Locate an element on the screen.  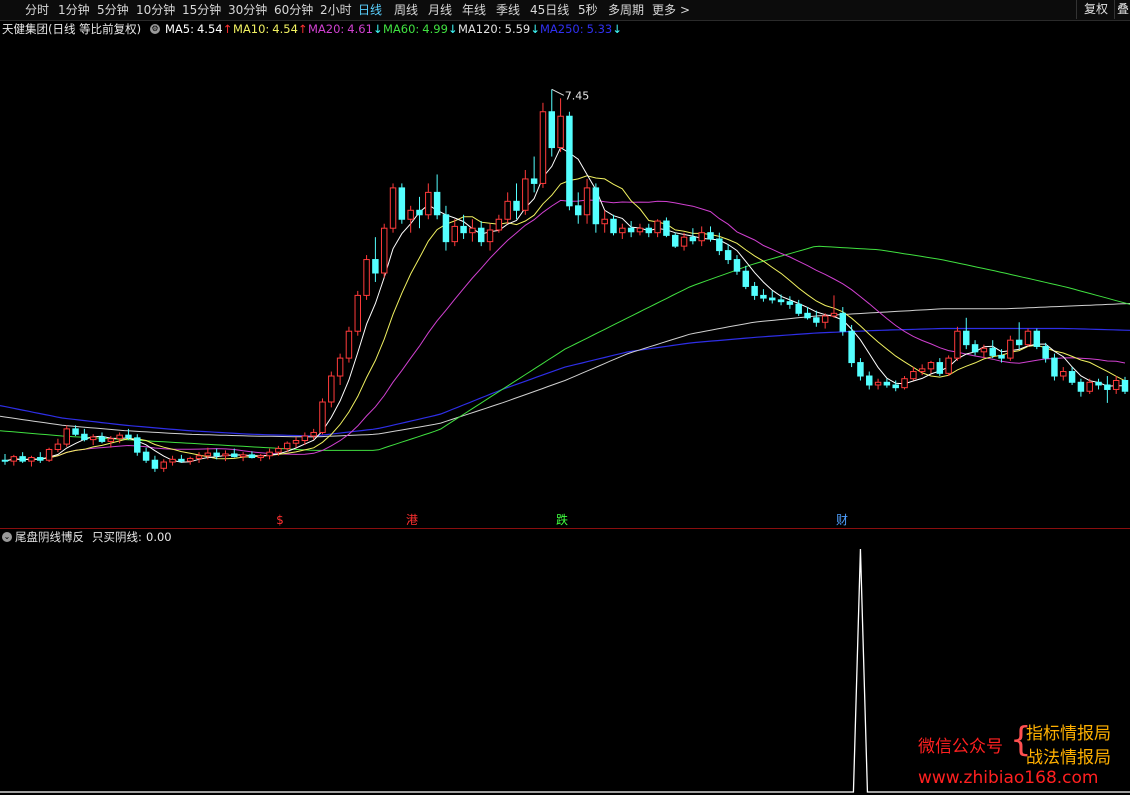
ma-item: MA250: 5.33↓ is located at coordinates (581, 29).